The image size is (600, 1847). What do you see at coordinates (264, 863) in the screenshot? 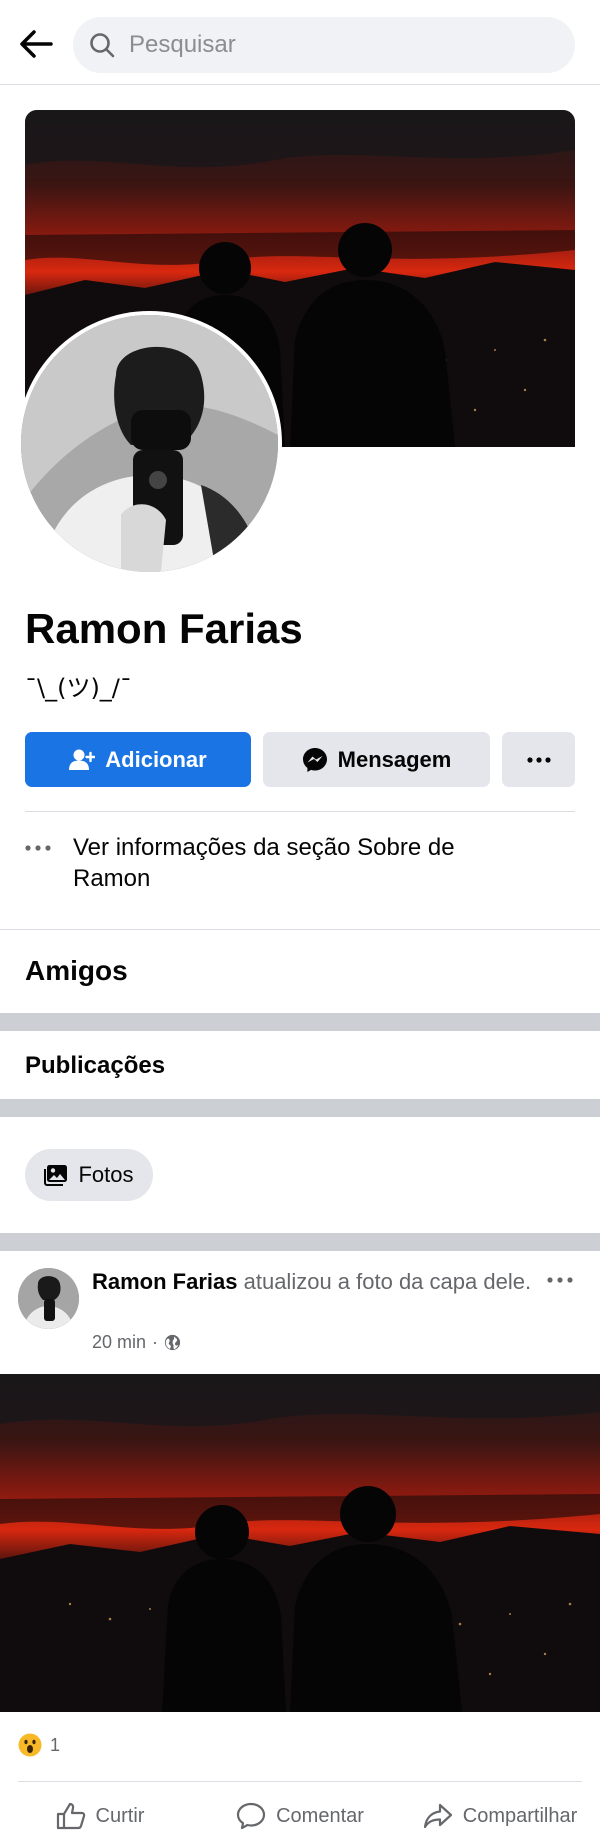
I see `about-text: Ver informações da seção Sobre de Ramon` at bounding box center [264, 863].